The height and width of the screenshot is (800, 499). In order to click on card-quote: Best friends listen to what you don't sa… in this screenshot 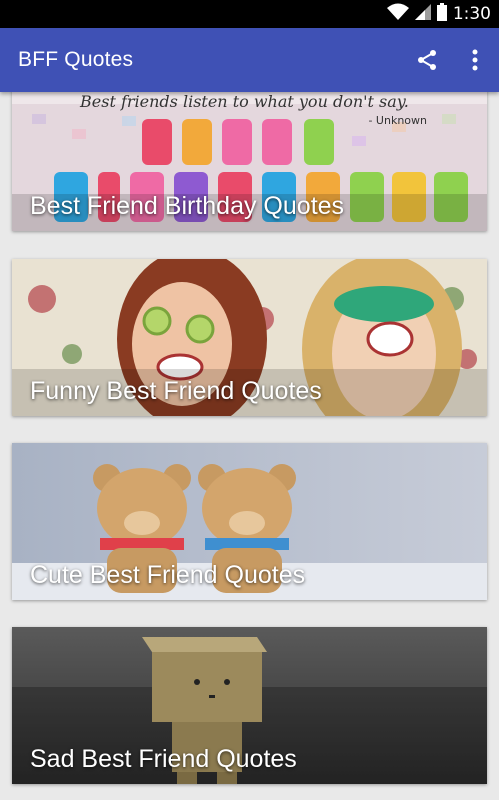, I will do `click(244, 101)`.